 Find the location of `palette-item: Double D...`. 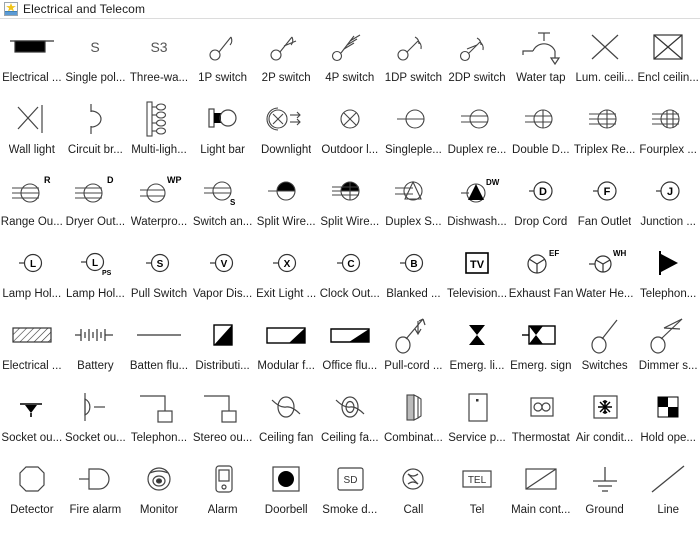

palette-item: Double D... is located at coordinates (541, 127).